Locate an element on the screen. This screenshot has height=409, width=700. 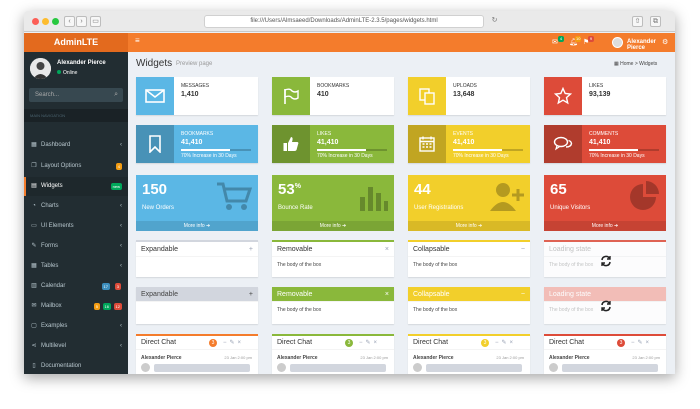
chat-timestamp: 23 Jan 2:00 pm is located at coordinates (374, 357).